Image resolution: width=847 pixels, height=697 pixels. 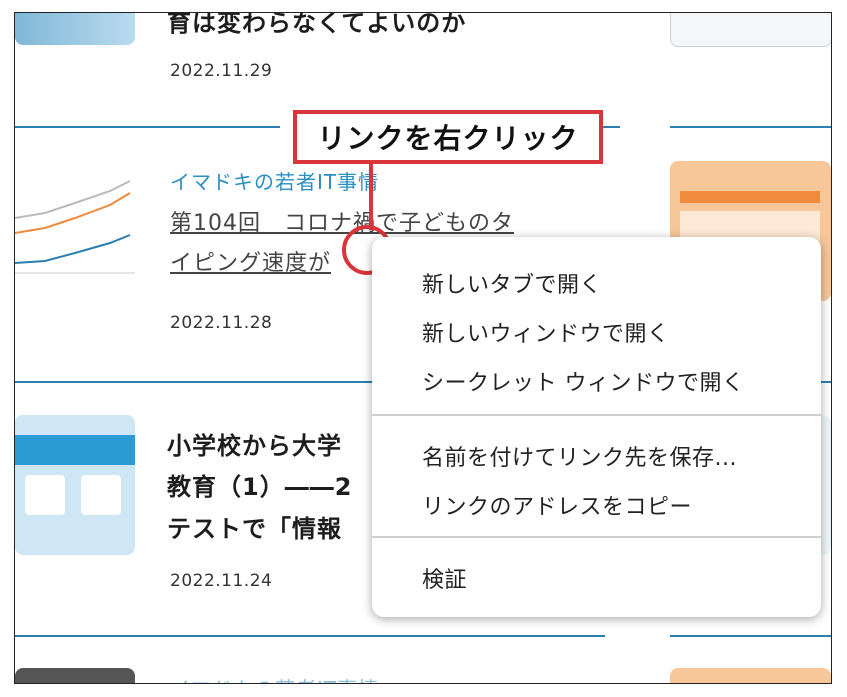 I want to click on callout-pointer, so click(x=371, y=197).